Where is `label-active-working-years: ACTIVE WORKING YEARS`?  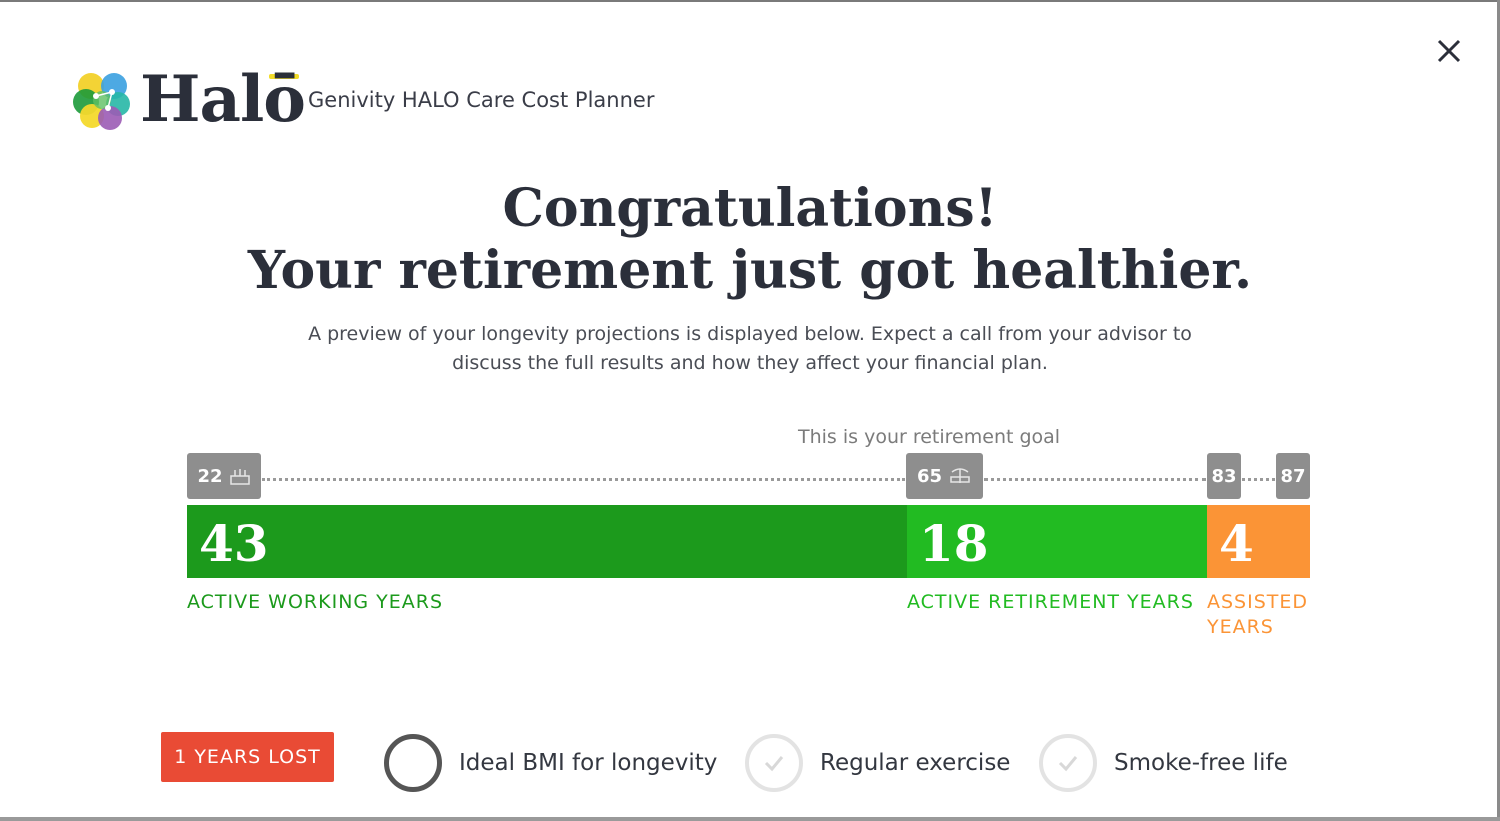 label-active-working-years: ACTIVE WORKING YEARS is located at coordinates (315, 602).